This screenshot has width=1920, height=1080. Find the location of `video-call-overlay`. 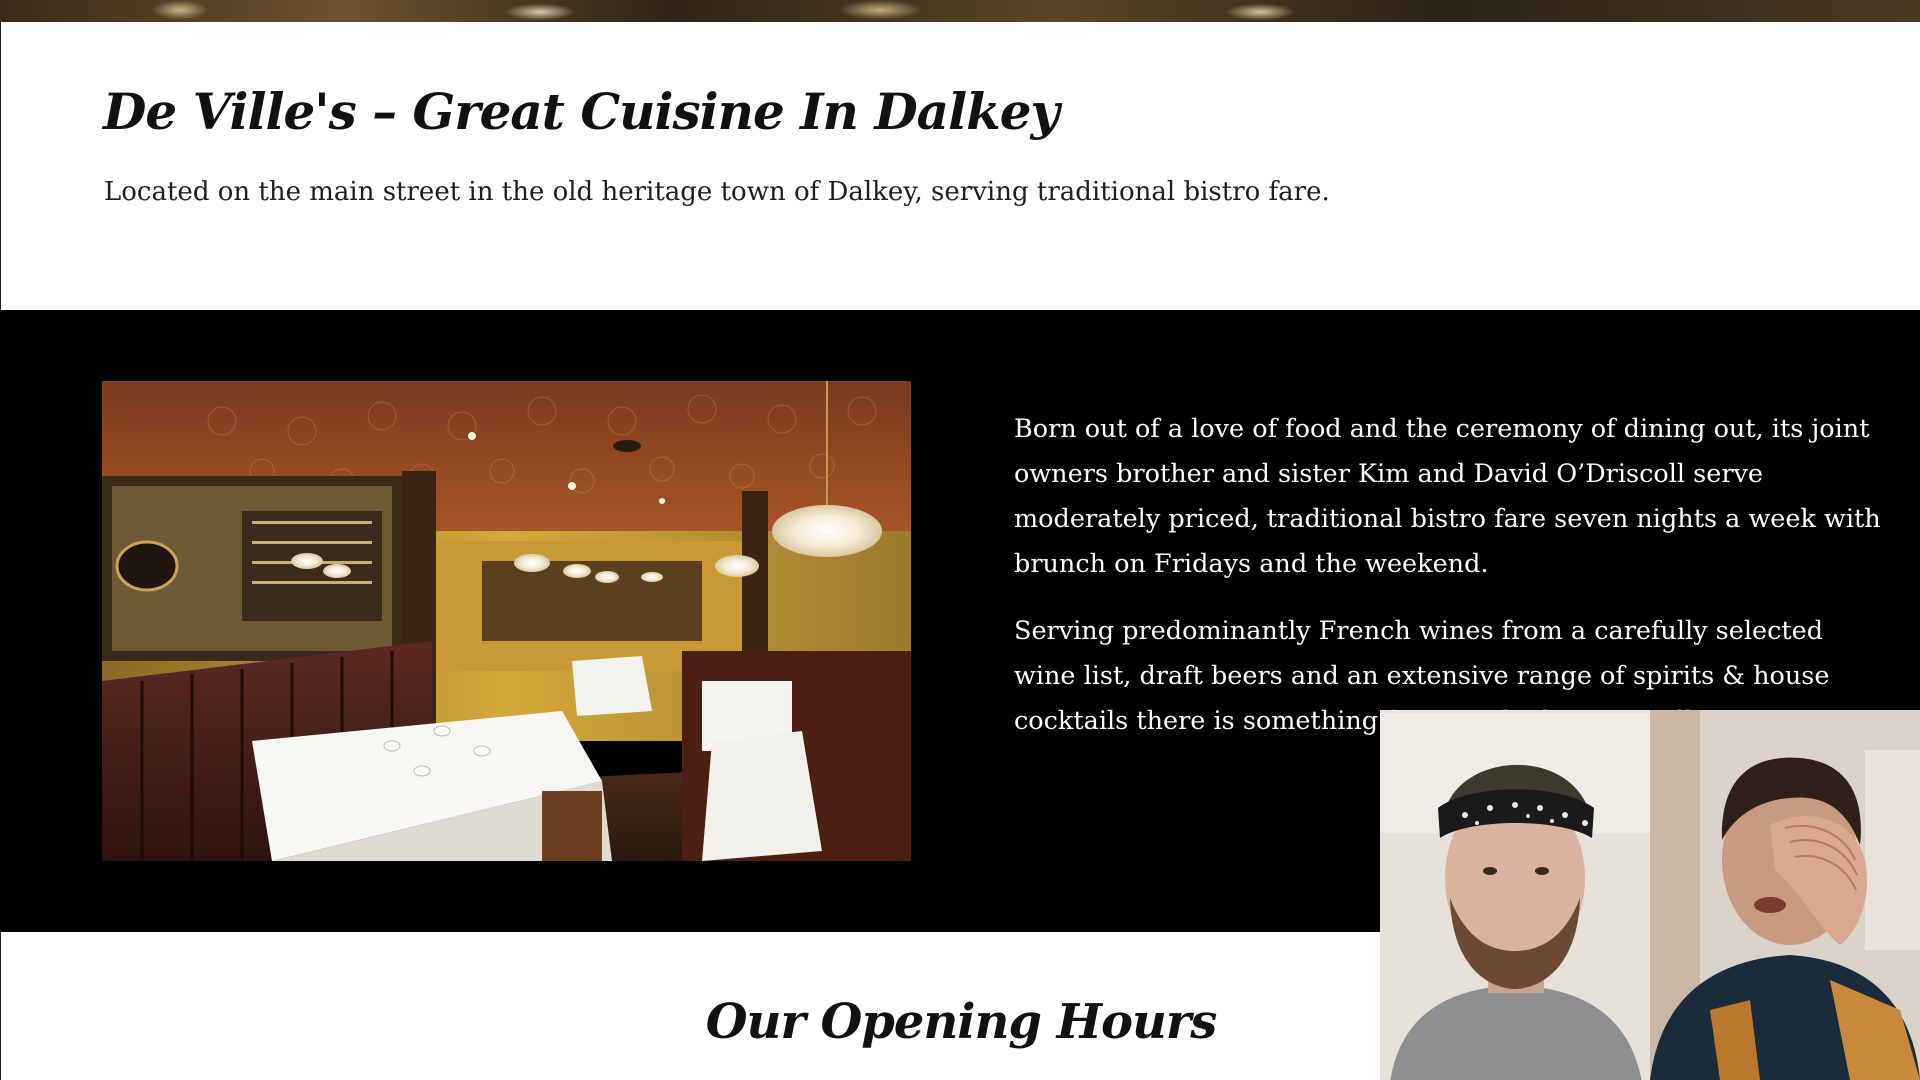

video-call-overlay is located at coordinates (1650, 895).